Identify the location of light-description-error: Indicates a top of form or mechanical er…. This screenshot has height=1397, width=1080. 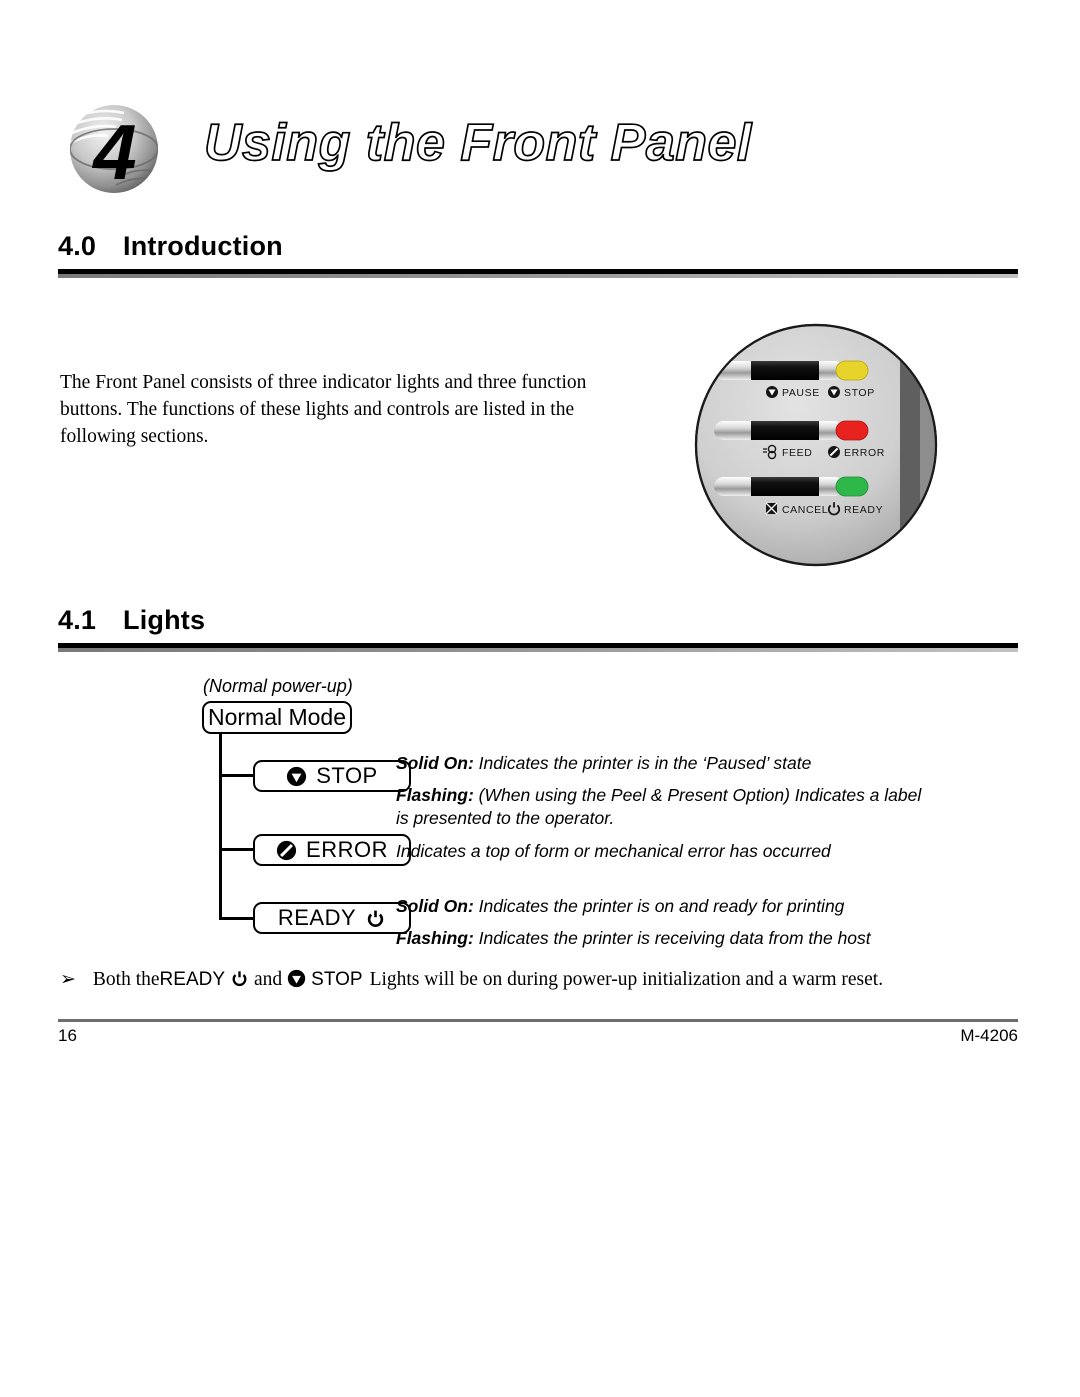
(661, 851).